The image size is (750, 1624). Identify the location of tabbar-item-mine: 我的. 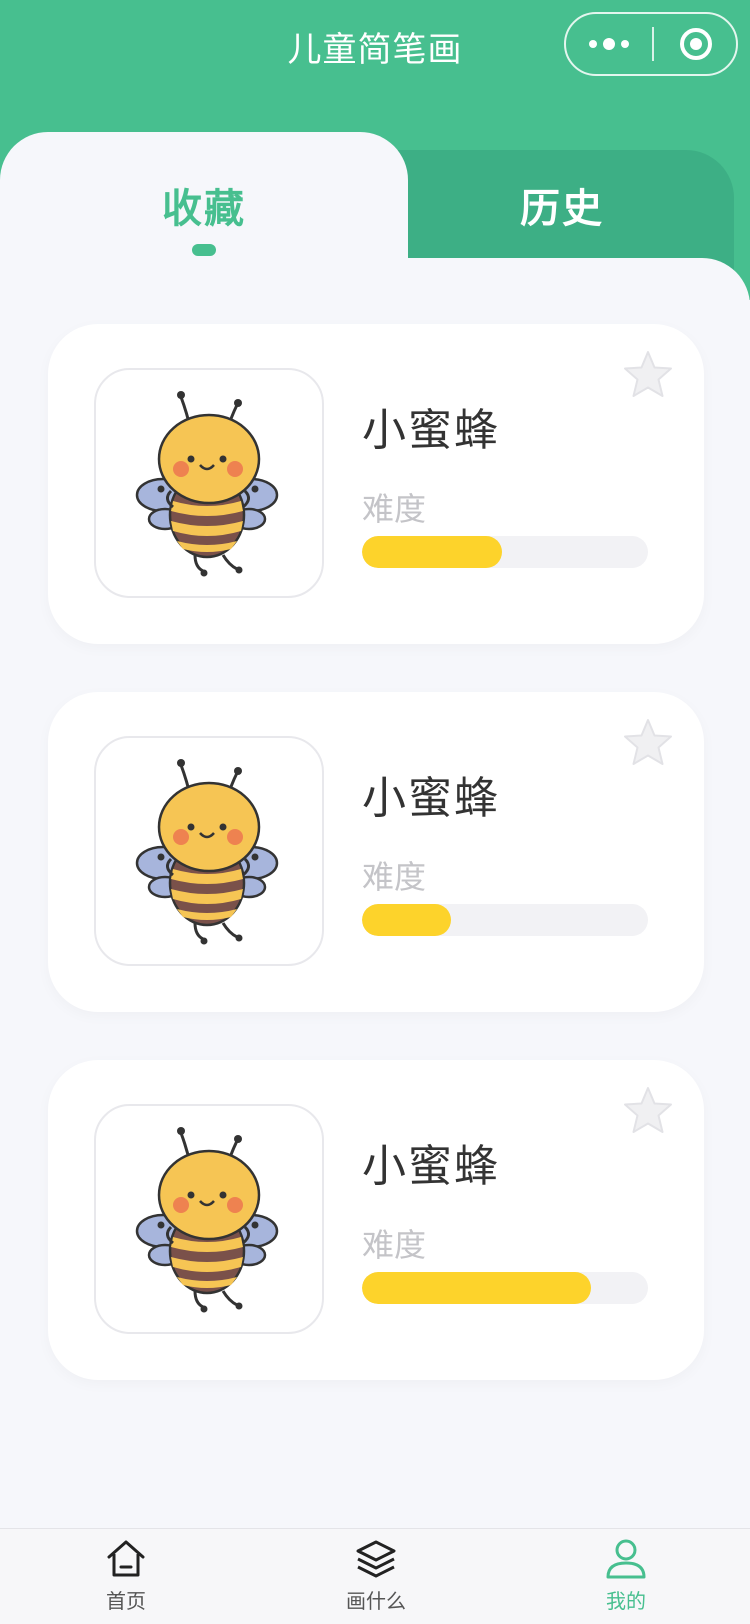
(626, 1579).